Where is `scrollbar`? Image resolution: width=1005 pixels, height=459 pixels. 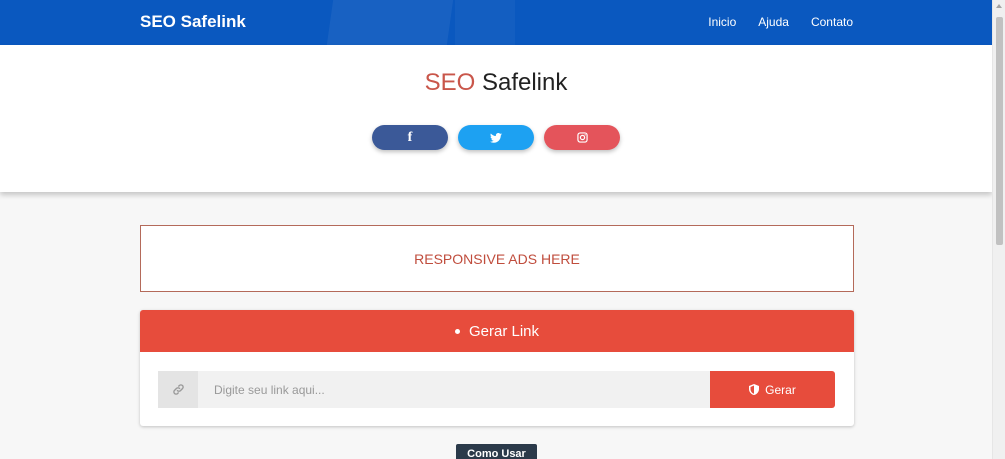 scrollbar is located at coordinates (998, 229).